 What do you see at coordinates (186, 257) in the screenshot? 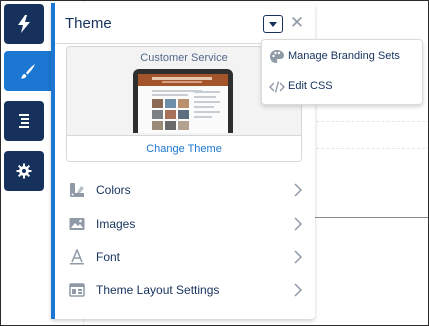
I see `menu-item-font: Font` at bounding box center [186, 257].